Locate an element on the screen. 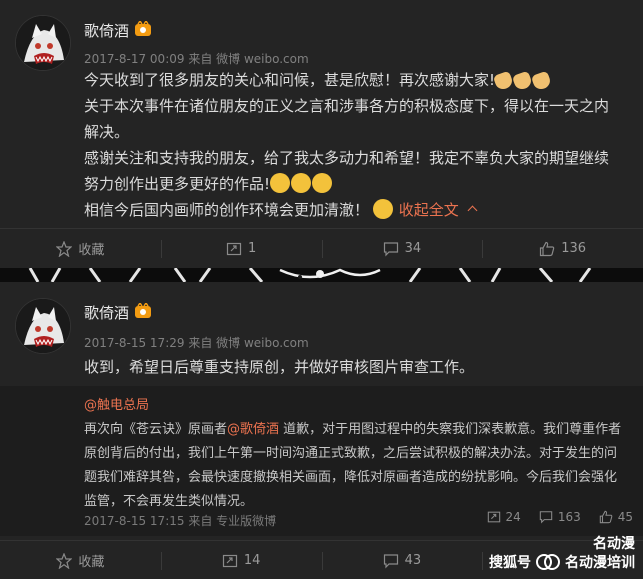  comment-button: 43 is located at coordinates (402, 560).